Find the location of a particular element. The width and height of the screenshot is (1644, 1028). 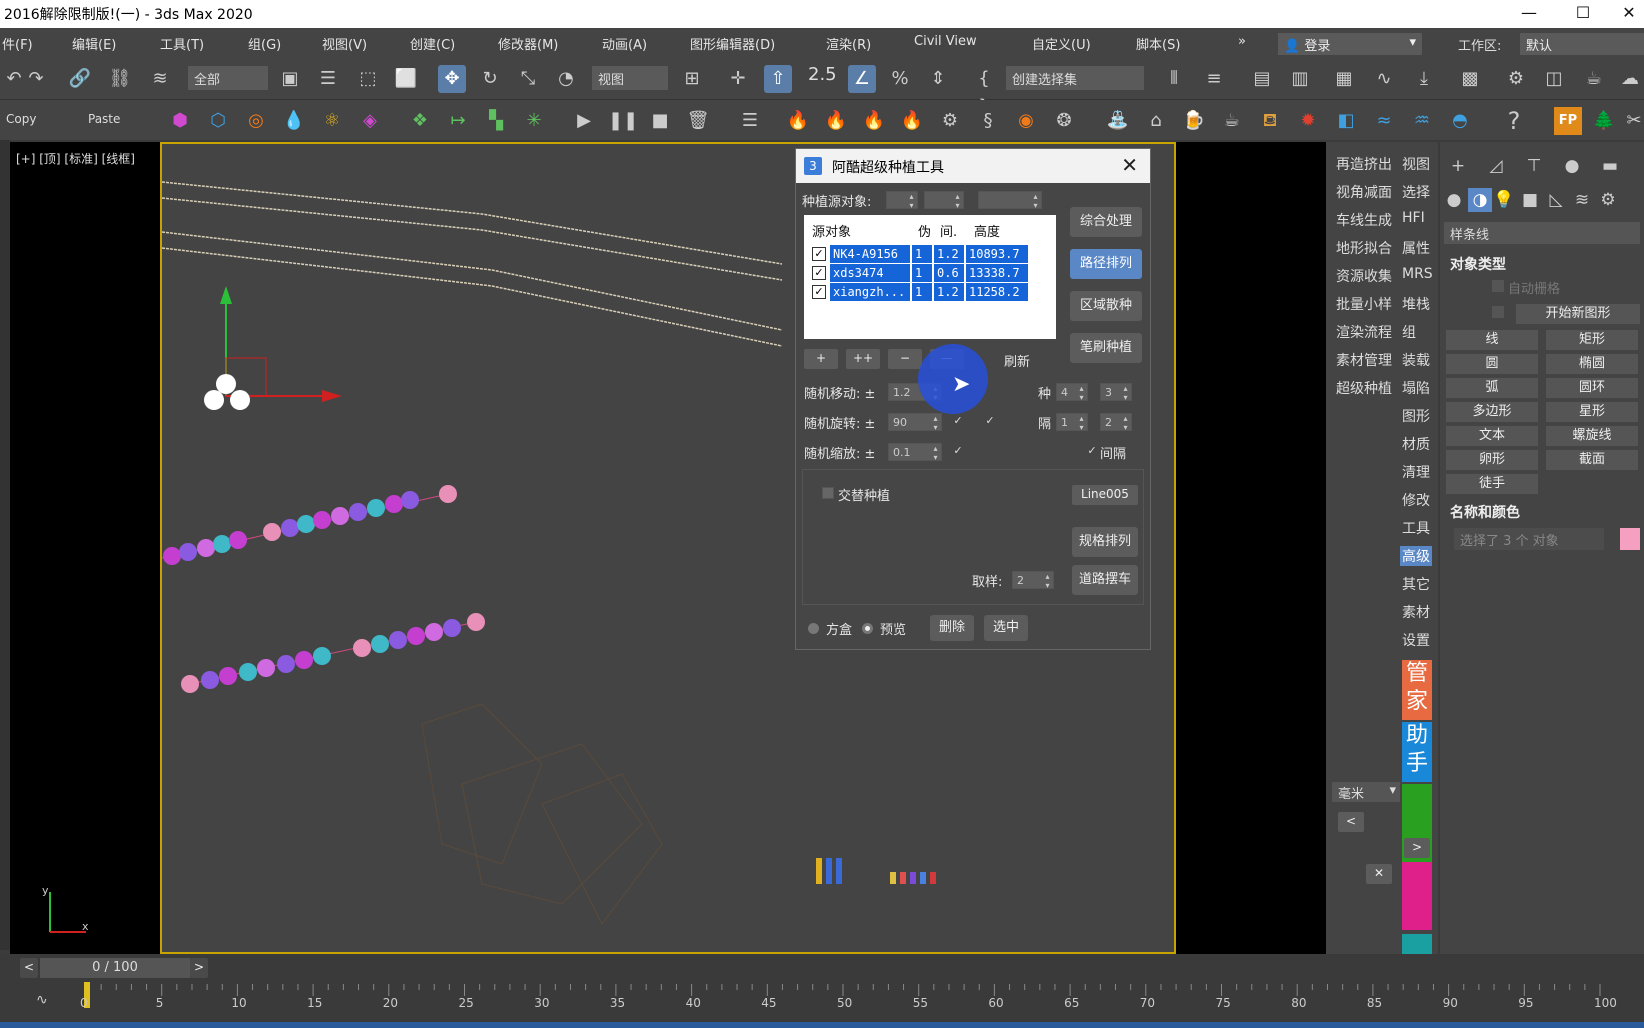

swirl-icon: ❂ is located at coordinates (1064, 121).